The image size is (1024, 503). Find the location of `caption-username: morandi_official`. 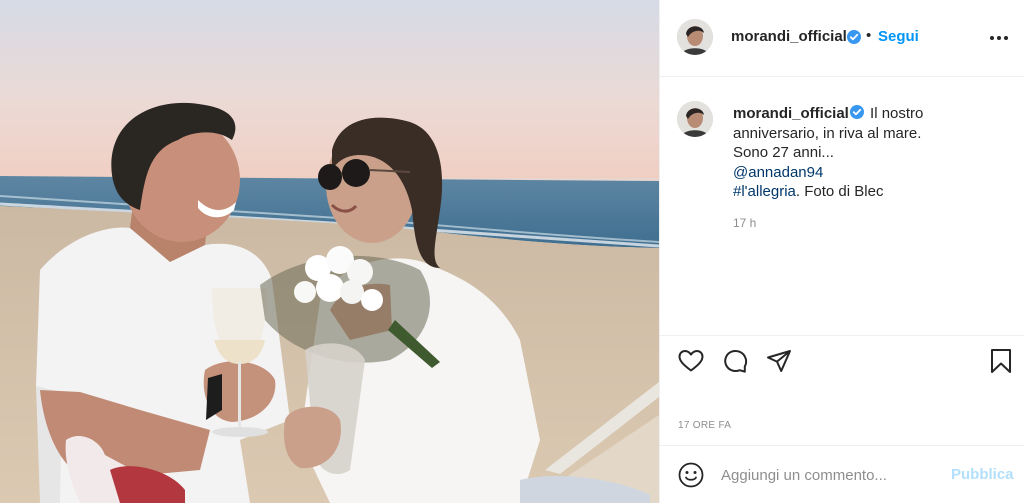

caption-username: morandi_official is located at coordinates (791, 113).